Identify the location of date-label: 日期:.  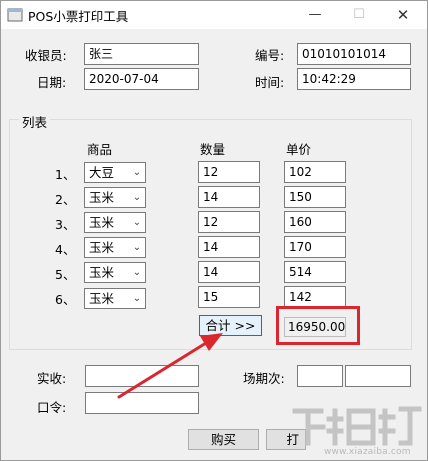
(52, 82).